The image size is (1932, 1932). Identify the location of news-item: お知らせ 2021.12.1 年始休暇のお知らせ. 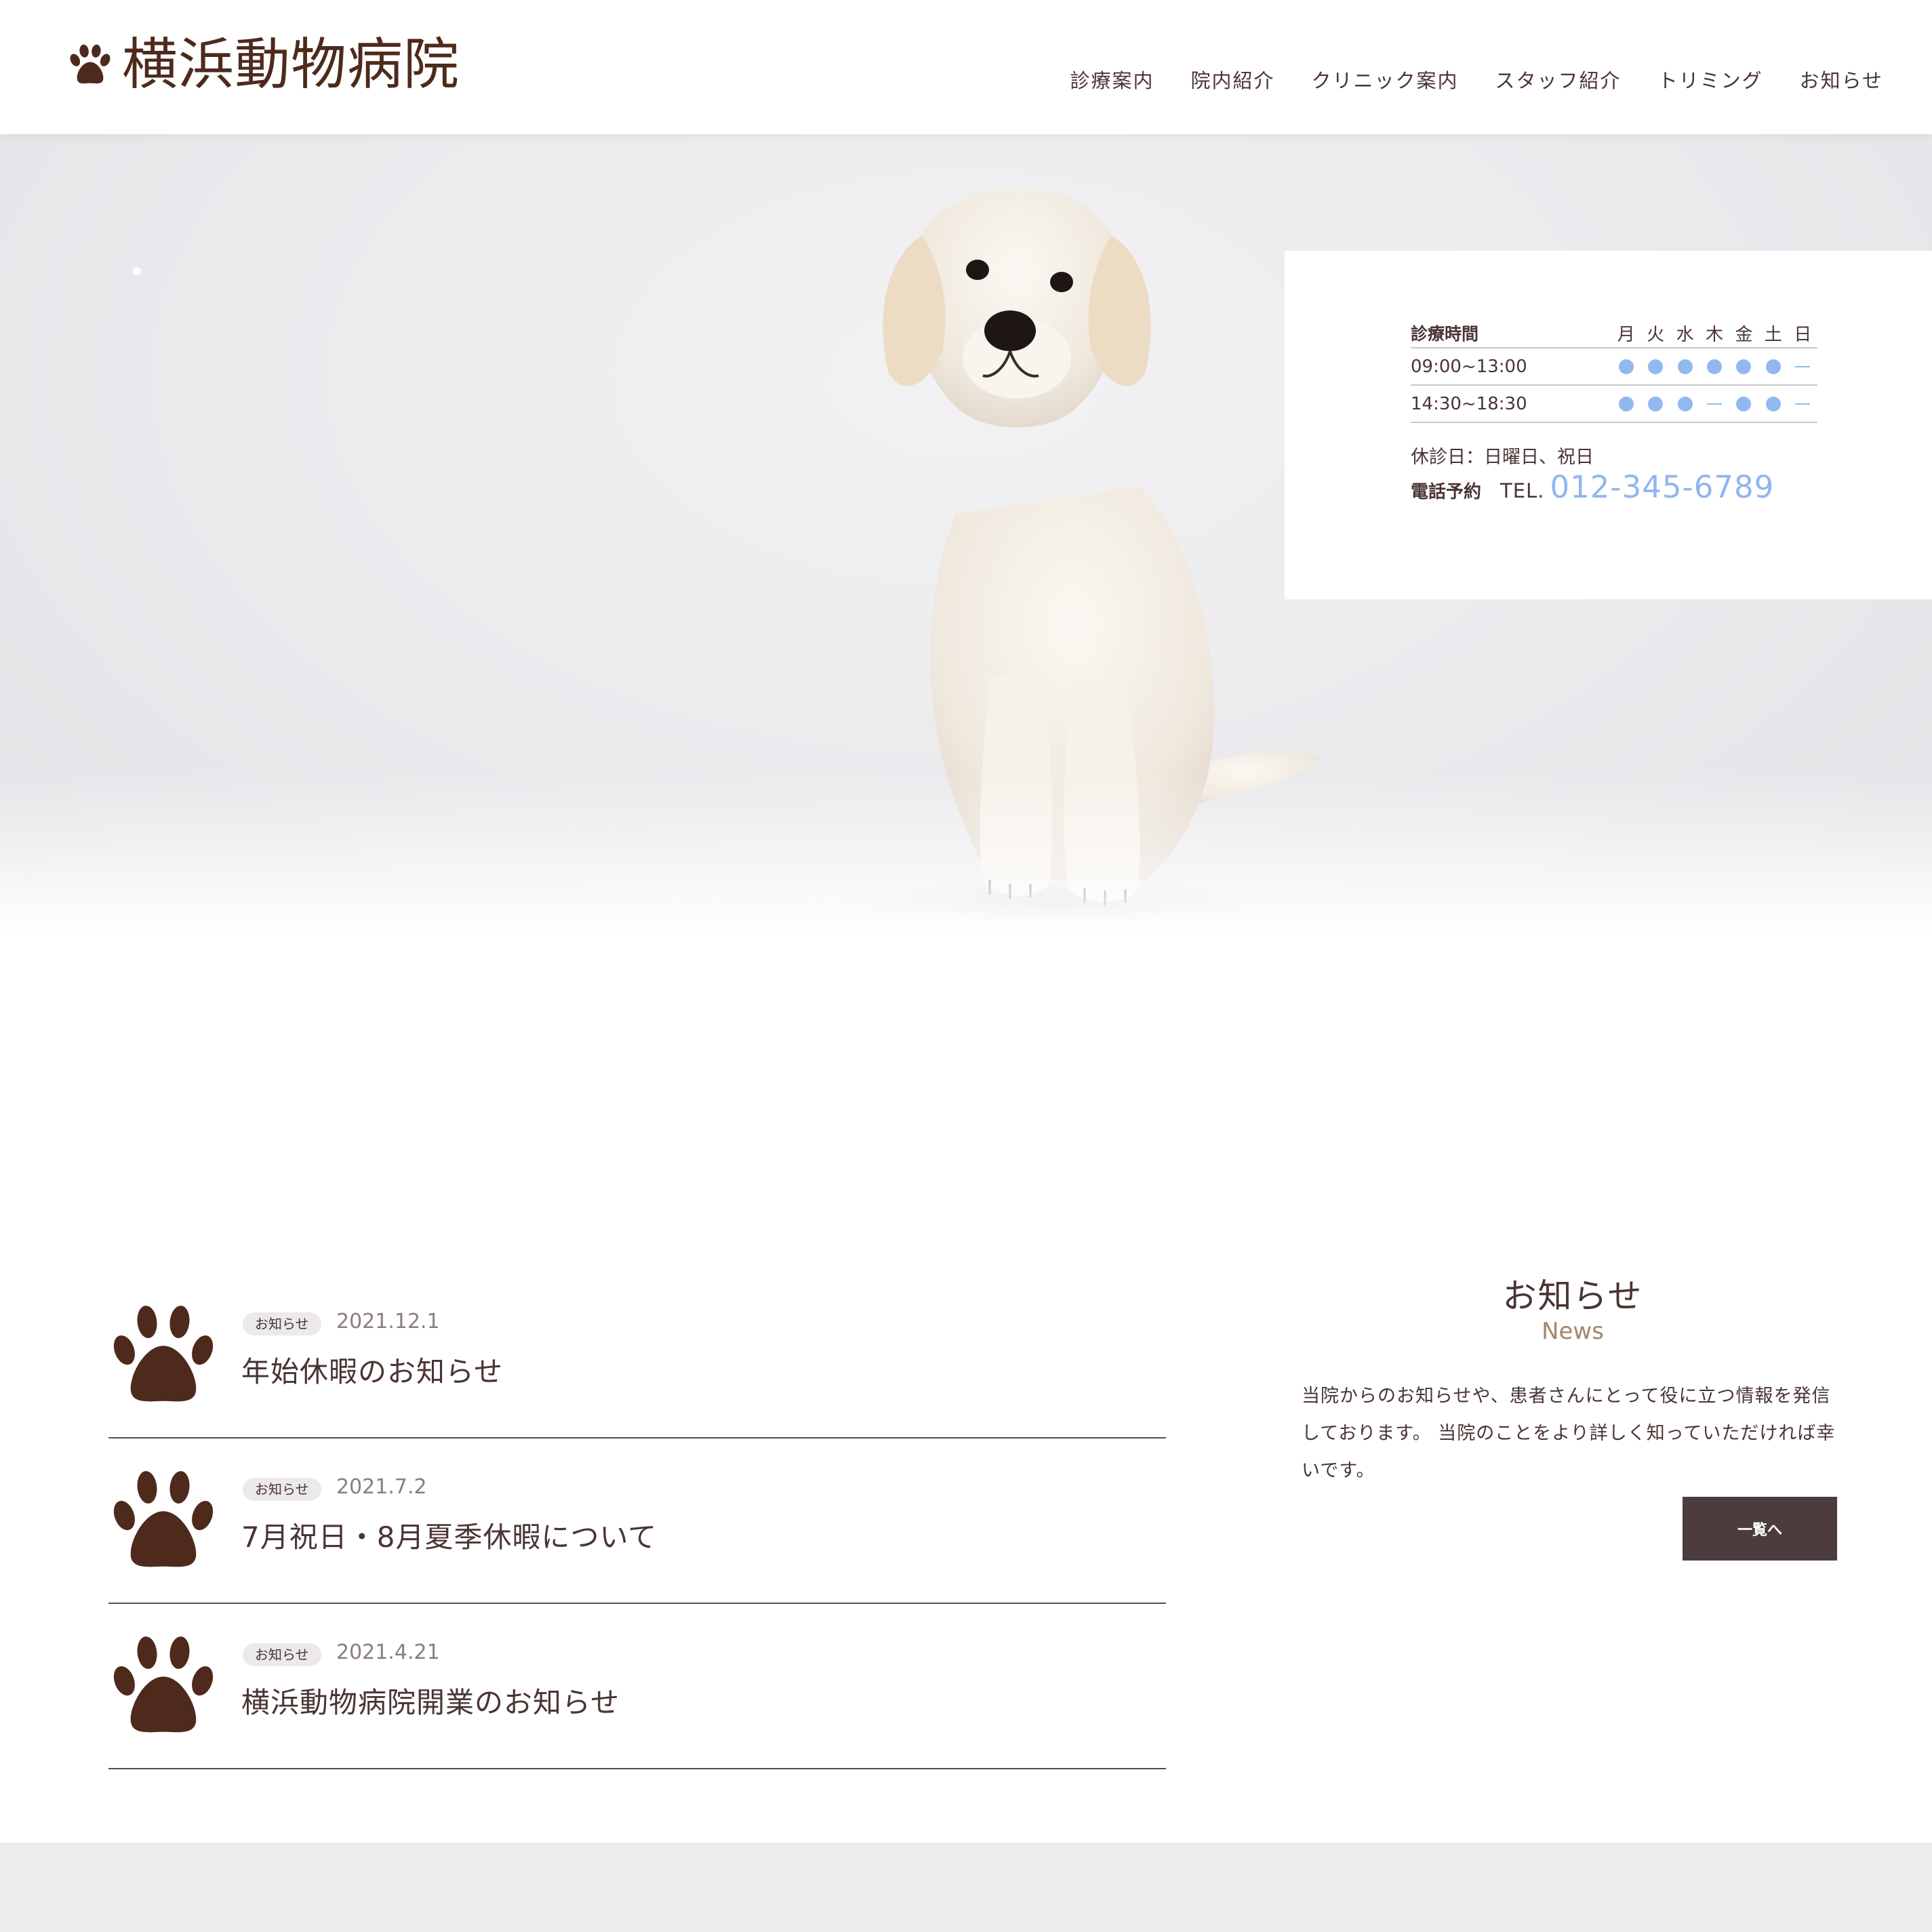
(637, 1356).